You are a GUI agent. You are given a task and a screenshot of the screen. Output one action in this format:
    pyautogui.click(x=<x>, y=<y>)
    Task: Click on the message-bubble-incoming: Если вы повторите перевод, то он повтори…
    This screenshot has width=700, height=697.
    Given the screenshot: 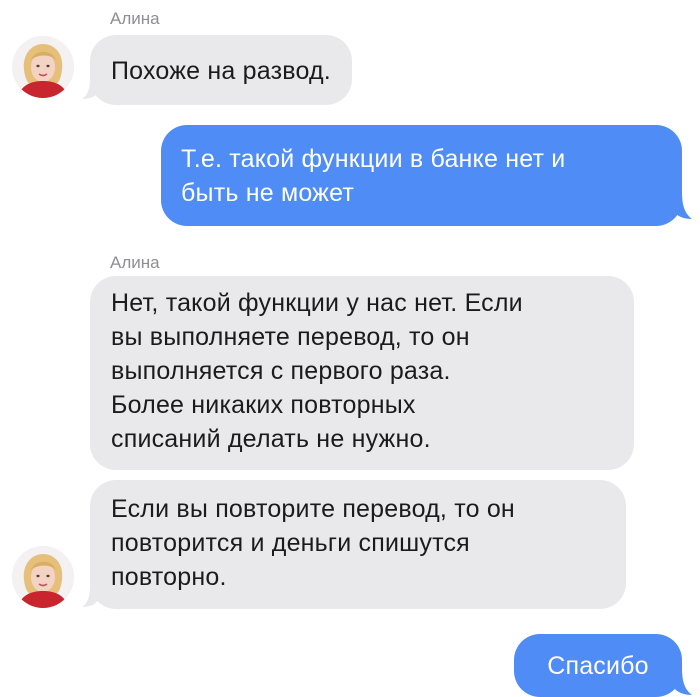 What is the action you would take?
    pyautogui.click(x=358, y=544)
    